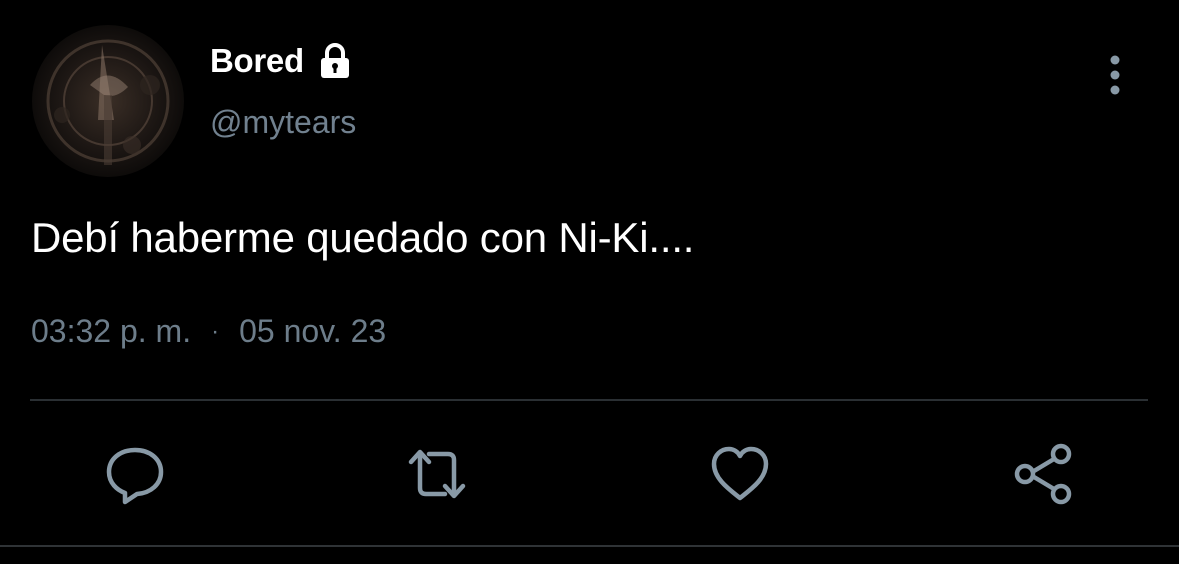  I want to click on share-button, so click(1043, 474).